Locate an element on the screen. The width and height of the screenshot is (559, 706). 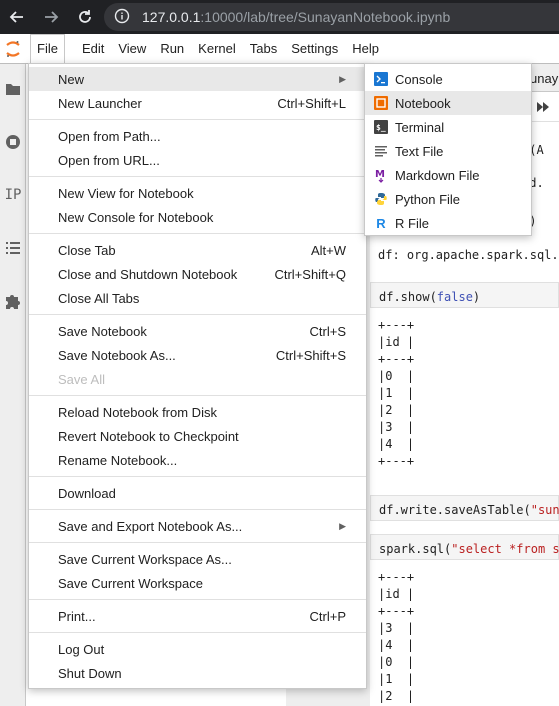
menu-run: Run is located at coordinates (172, 49).